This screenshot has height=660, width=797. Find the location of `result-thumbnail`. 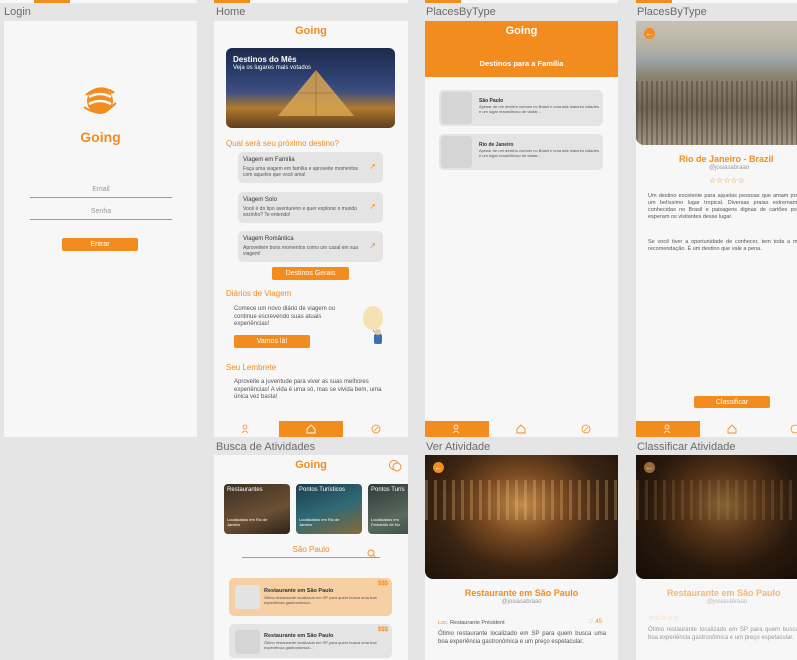

result-thumbnail is located at coordinates (247, 642).